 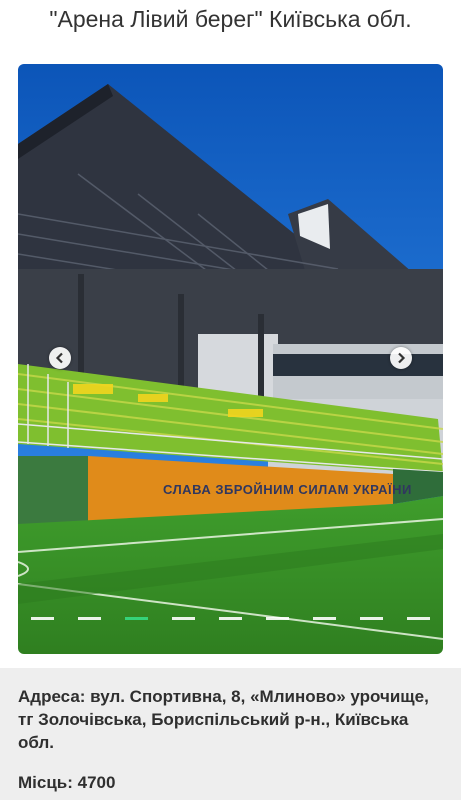 I want to click on prev-slide-button, so click(x=60, y=358).